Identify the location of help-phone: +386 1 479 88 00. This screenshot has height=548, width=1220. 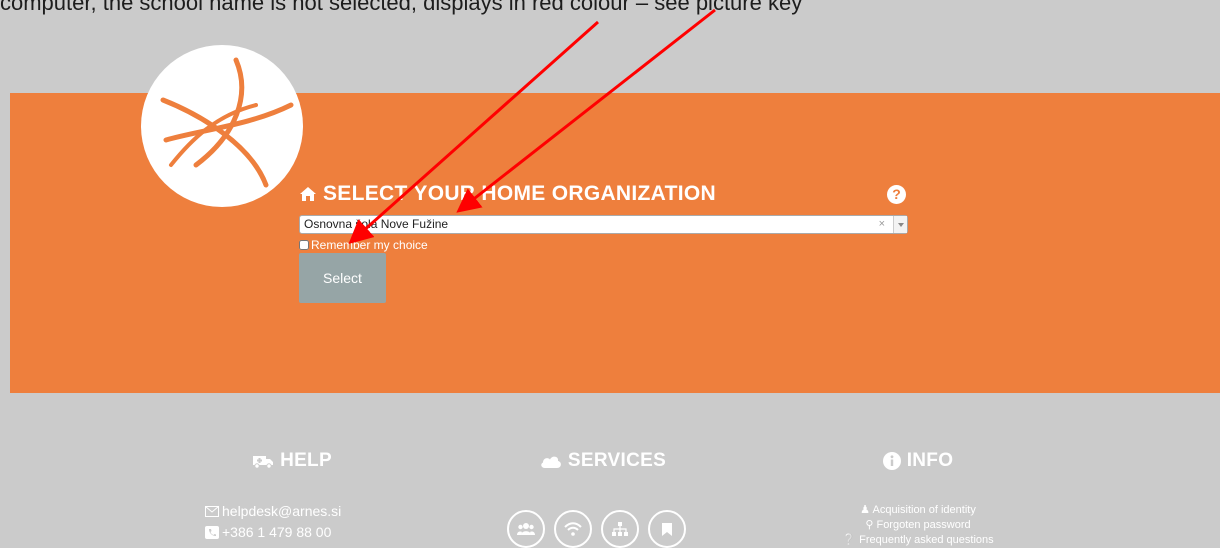
(268, 532).